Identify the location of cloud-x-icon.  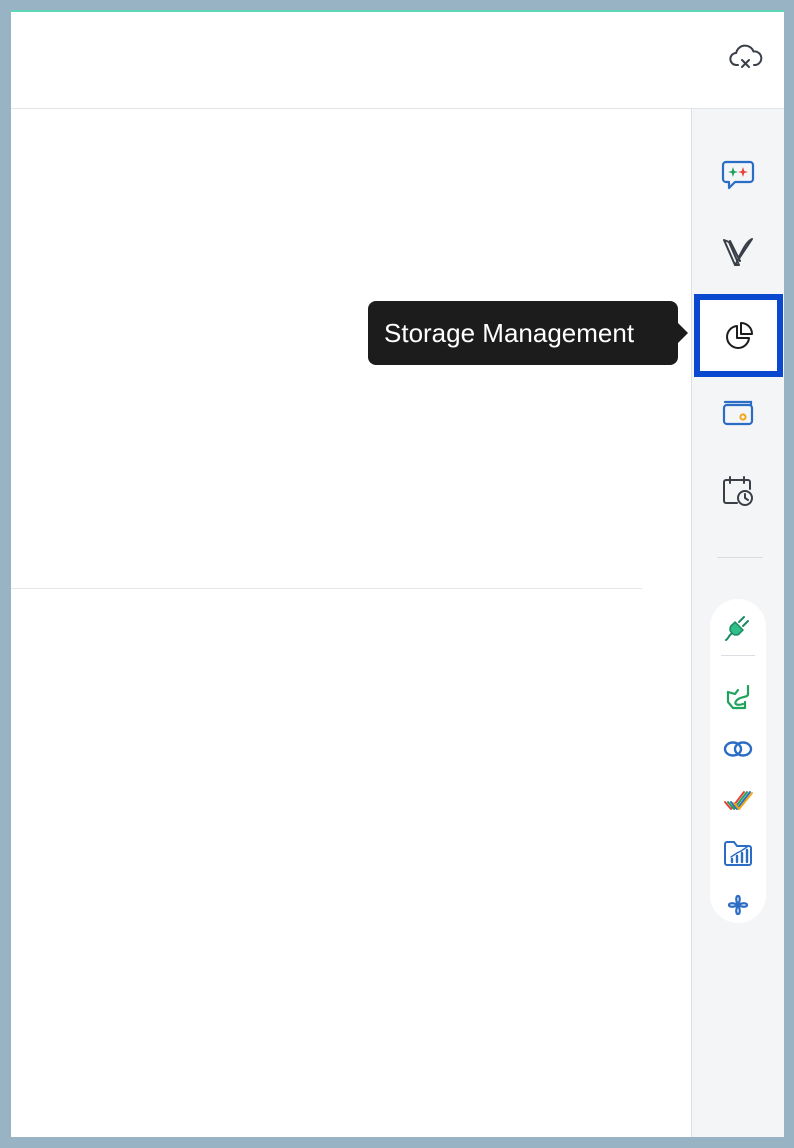
(746, 56).